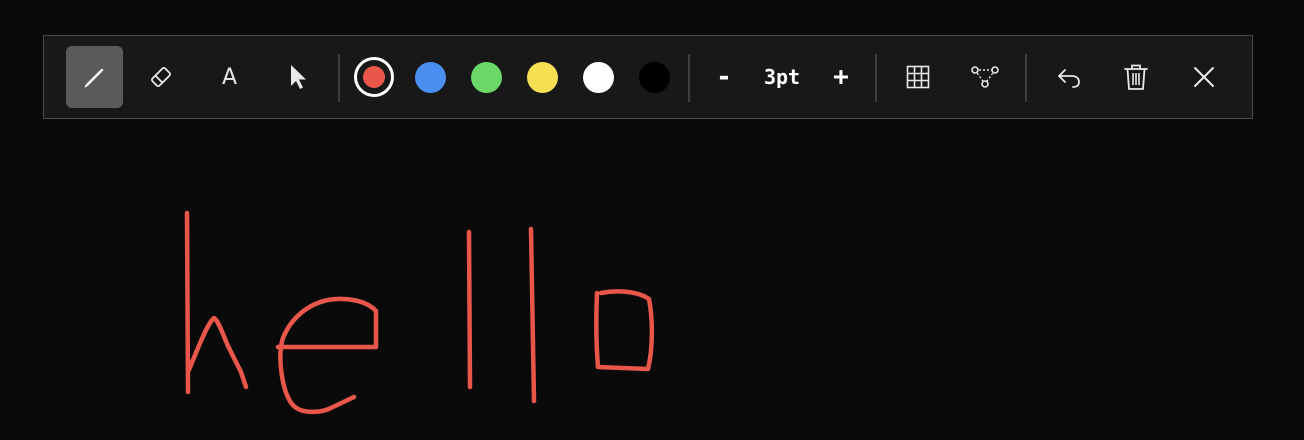  What do you see at coordinates (327, 355) in the screenshot?
I see `ink-stroke-e` at bounding box center [327, 355].